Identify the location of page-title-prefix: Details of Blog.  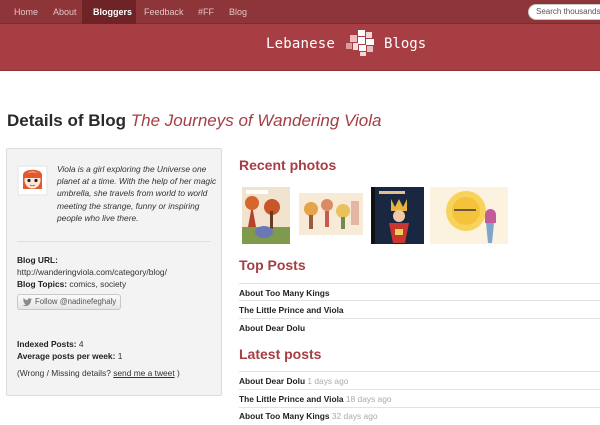
(67, 120).